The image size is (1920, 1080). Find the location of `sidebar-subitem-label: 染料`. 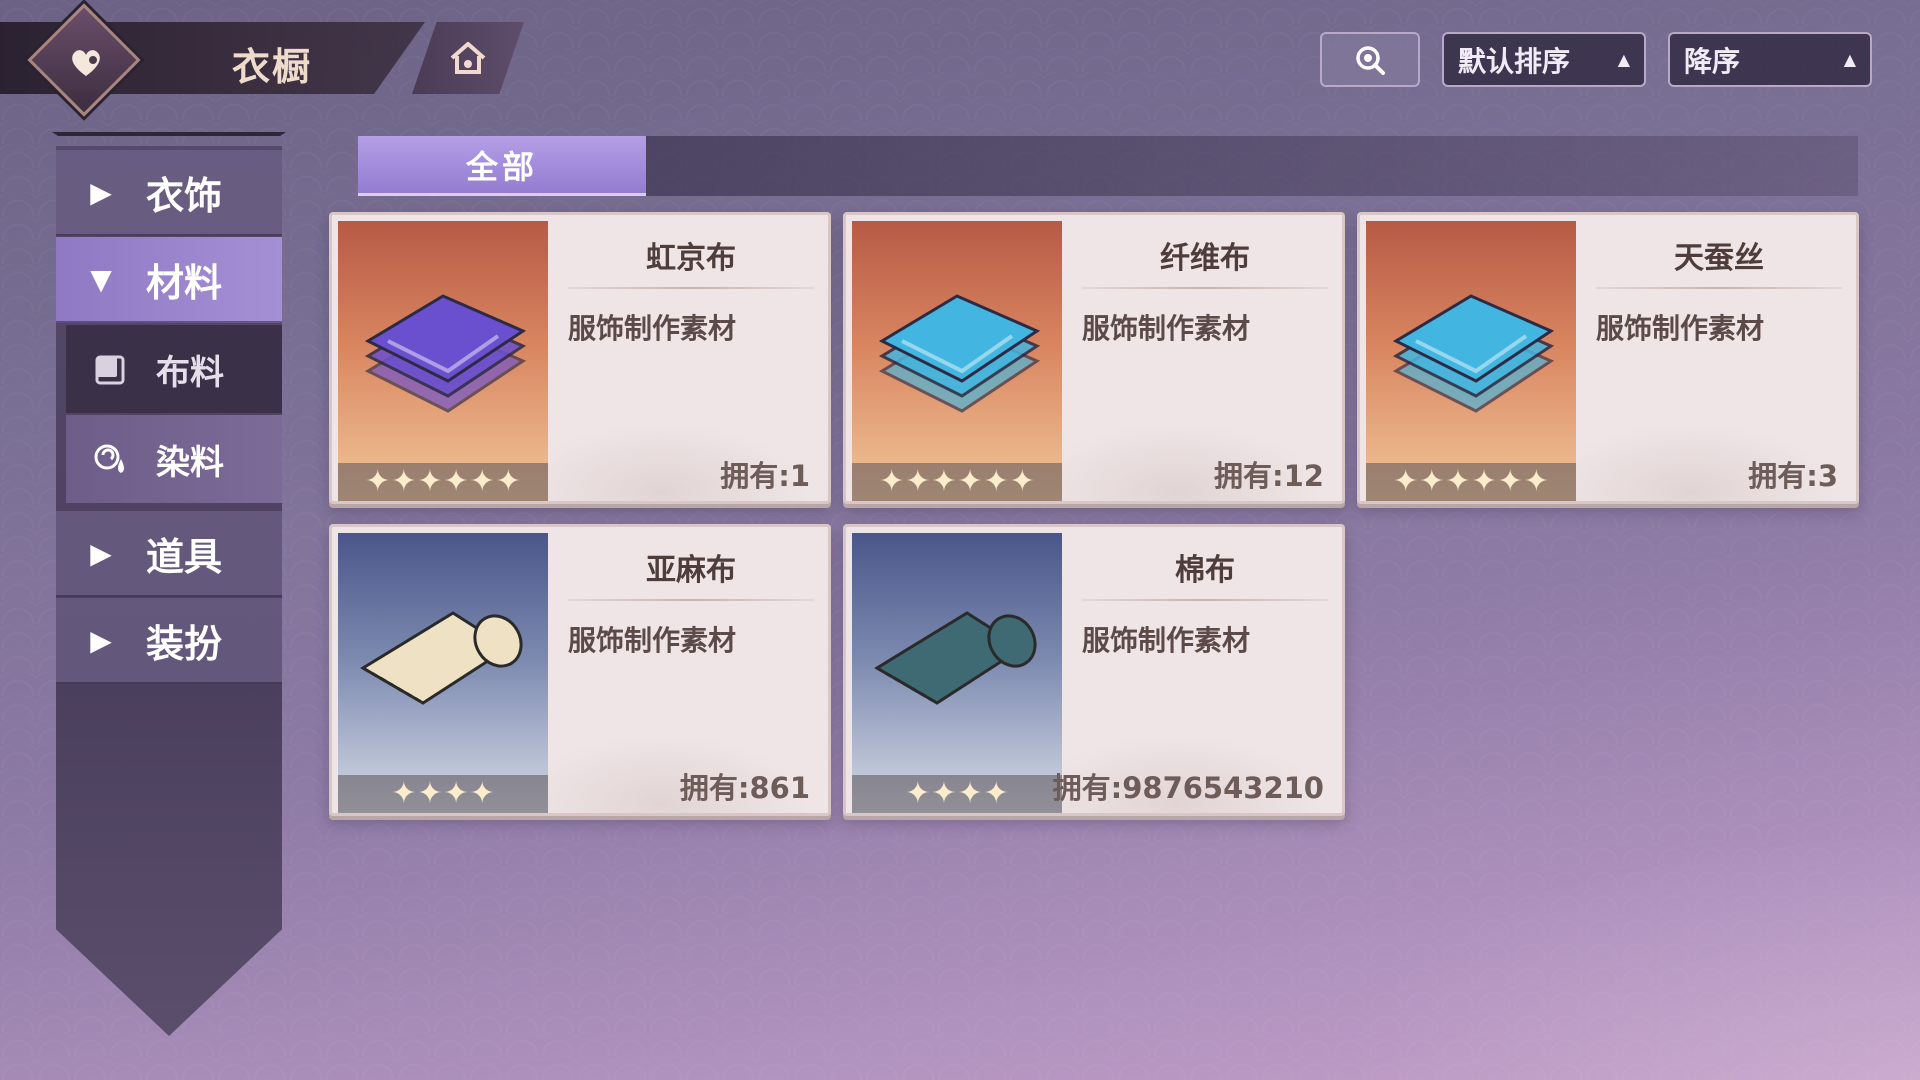

sidebar-subitem-label: 染料 is located at coordinates (190, 462).